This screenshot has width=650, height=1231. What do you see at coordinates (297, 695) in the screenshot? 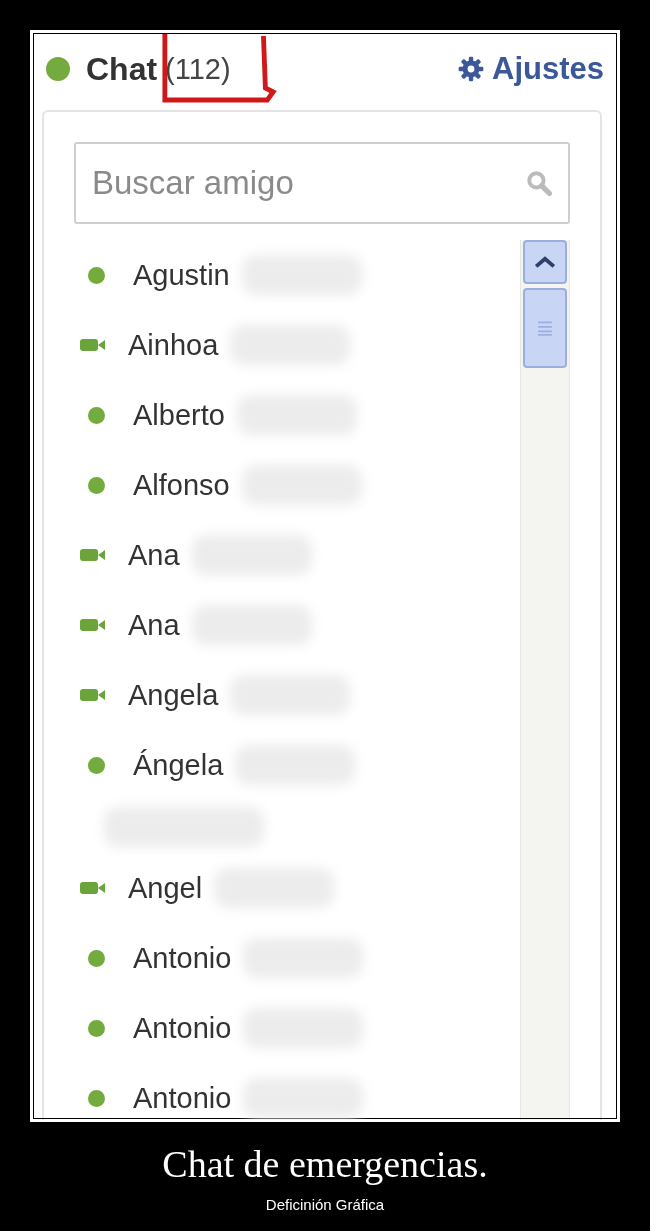
I see `friend-item: Angela` at bounding box center [297, 695].